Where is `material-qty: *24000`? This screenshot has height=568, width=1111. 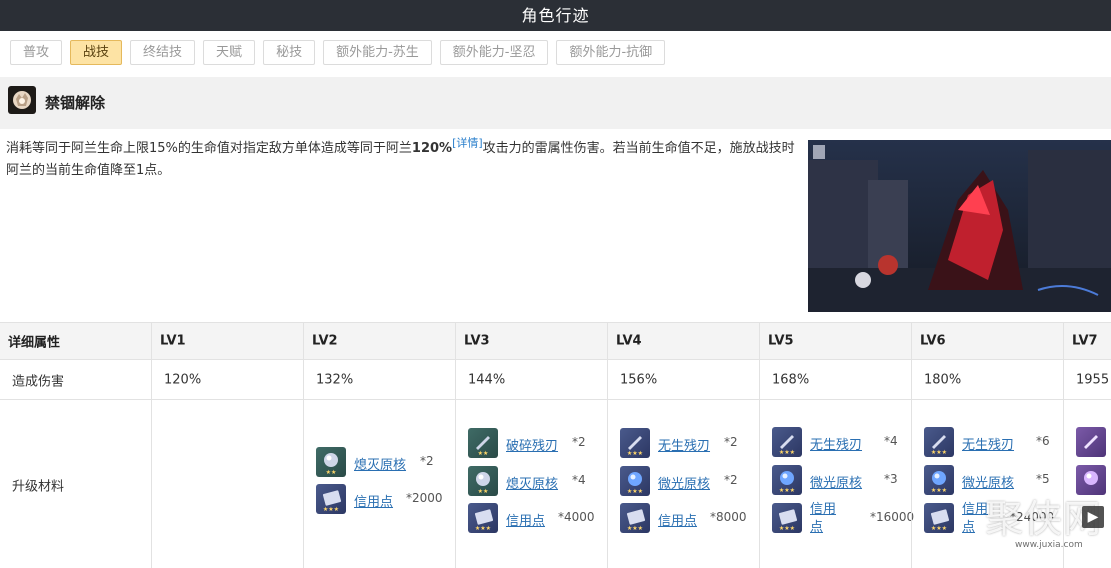 material-qty: *24000 is located at coordinates (1032, 517).